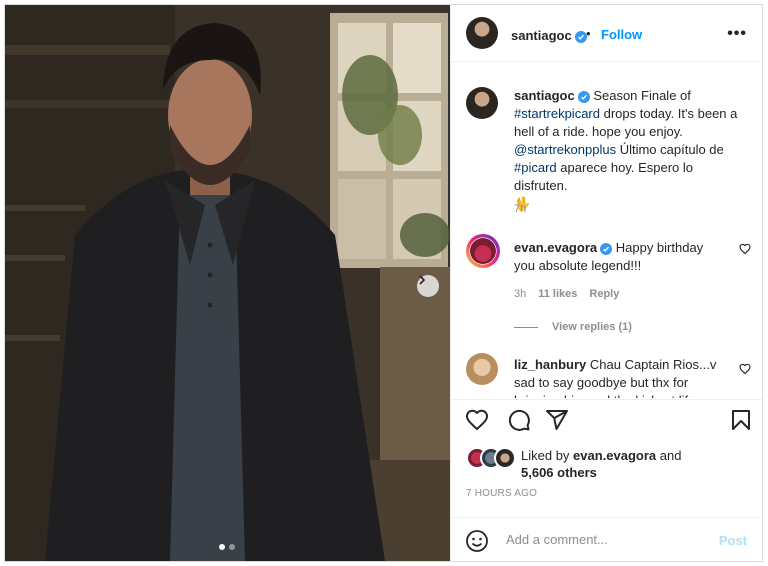 The width and height of the screenshot is (768, 566). Describe the element at coordinates (477, 541) in the screenshot. I see `emoji-icon` at that location.